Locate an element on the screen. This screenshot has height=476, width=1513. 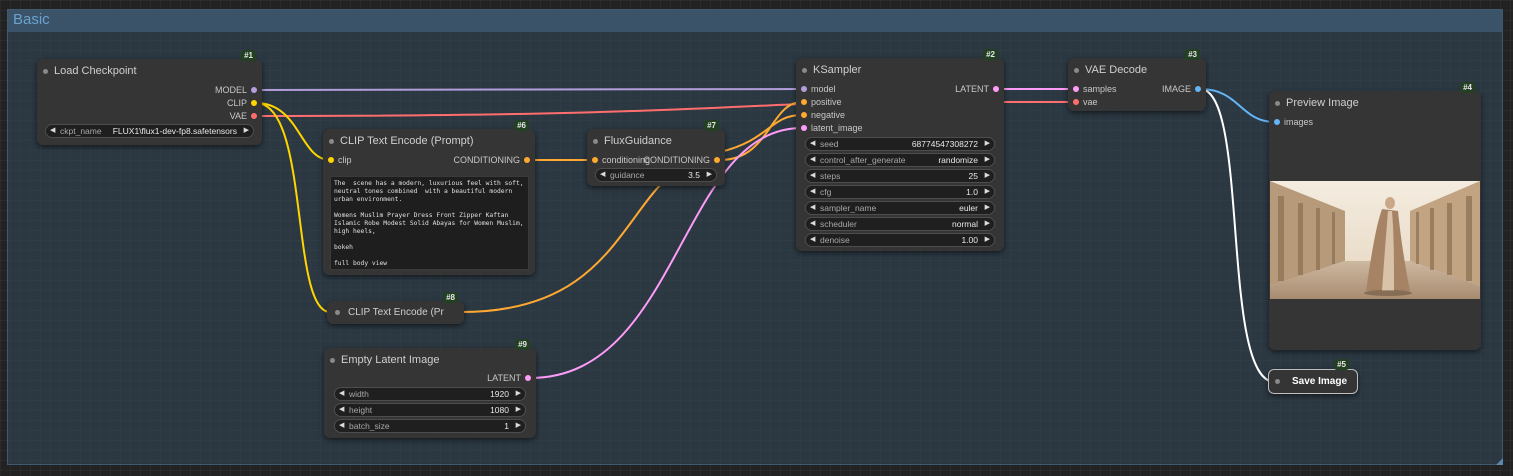
input-samples: samples is located at coordinates (1092, 89).